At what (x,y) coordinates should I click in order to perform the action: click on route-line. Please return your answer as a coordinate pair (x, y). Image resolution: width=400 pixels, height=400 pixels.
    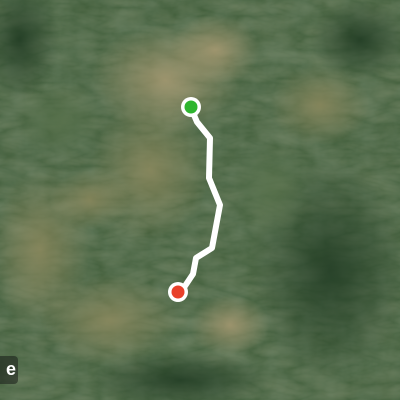
    Looking at the image, I should click on (200, 200).